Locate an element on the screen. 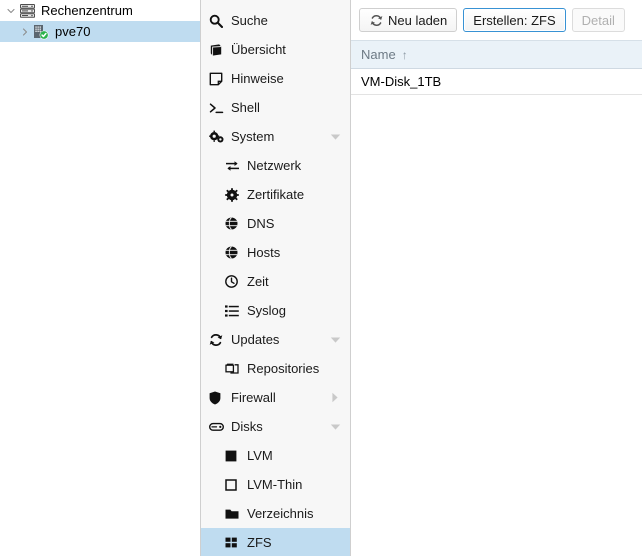 This screenshot has width=642, height=556. menu-item-label: Hosts is located at coordinates (264, 252).